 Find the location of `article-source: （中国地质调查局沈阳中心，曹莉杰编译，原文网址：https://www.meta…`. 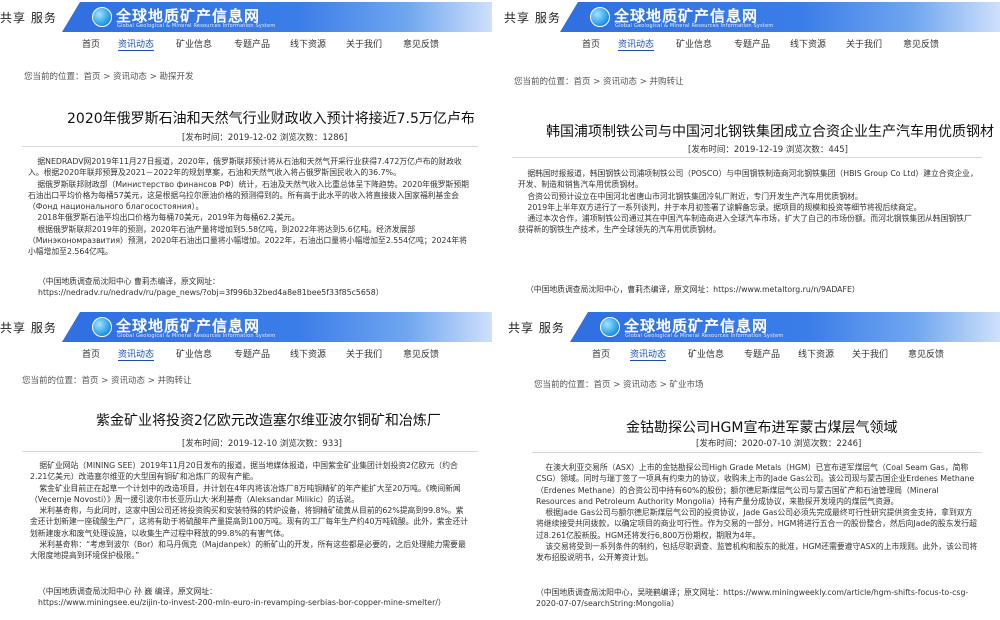

article-source: （中国地质调查局沈阳中心，曹莉杰编译，原文网址：https://www.meta… is located at coordinates (756, 289).